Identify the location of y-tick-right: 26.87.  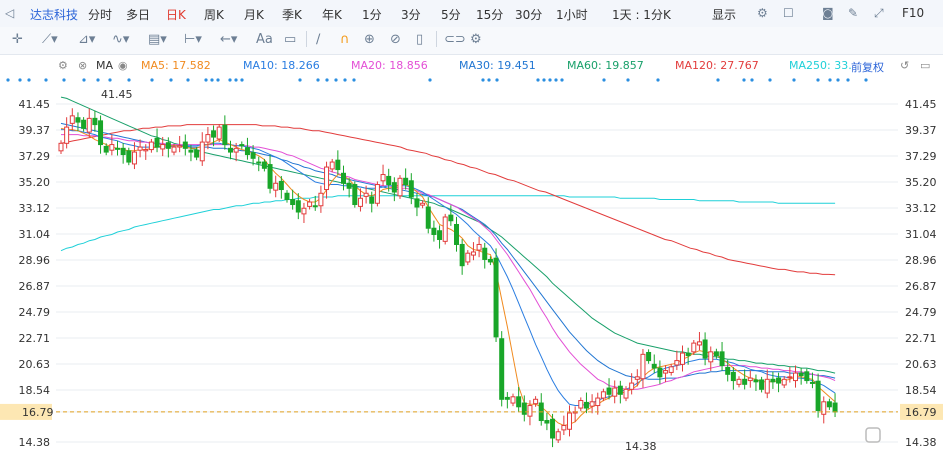
(921, 286).